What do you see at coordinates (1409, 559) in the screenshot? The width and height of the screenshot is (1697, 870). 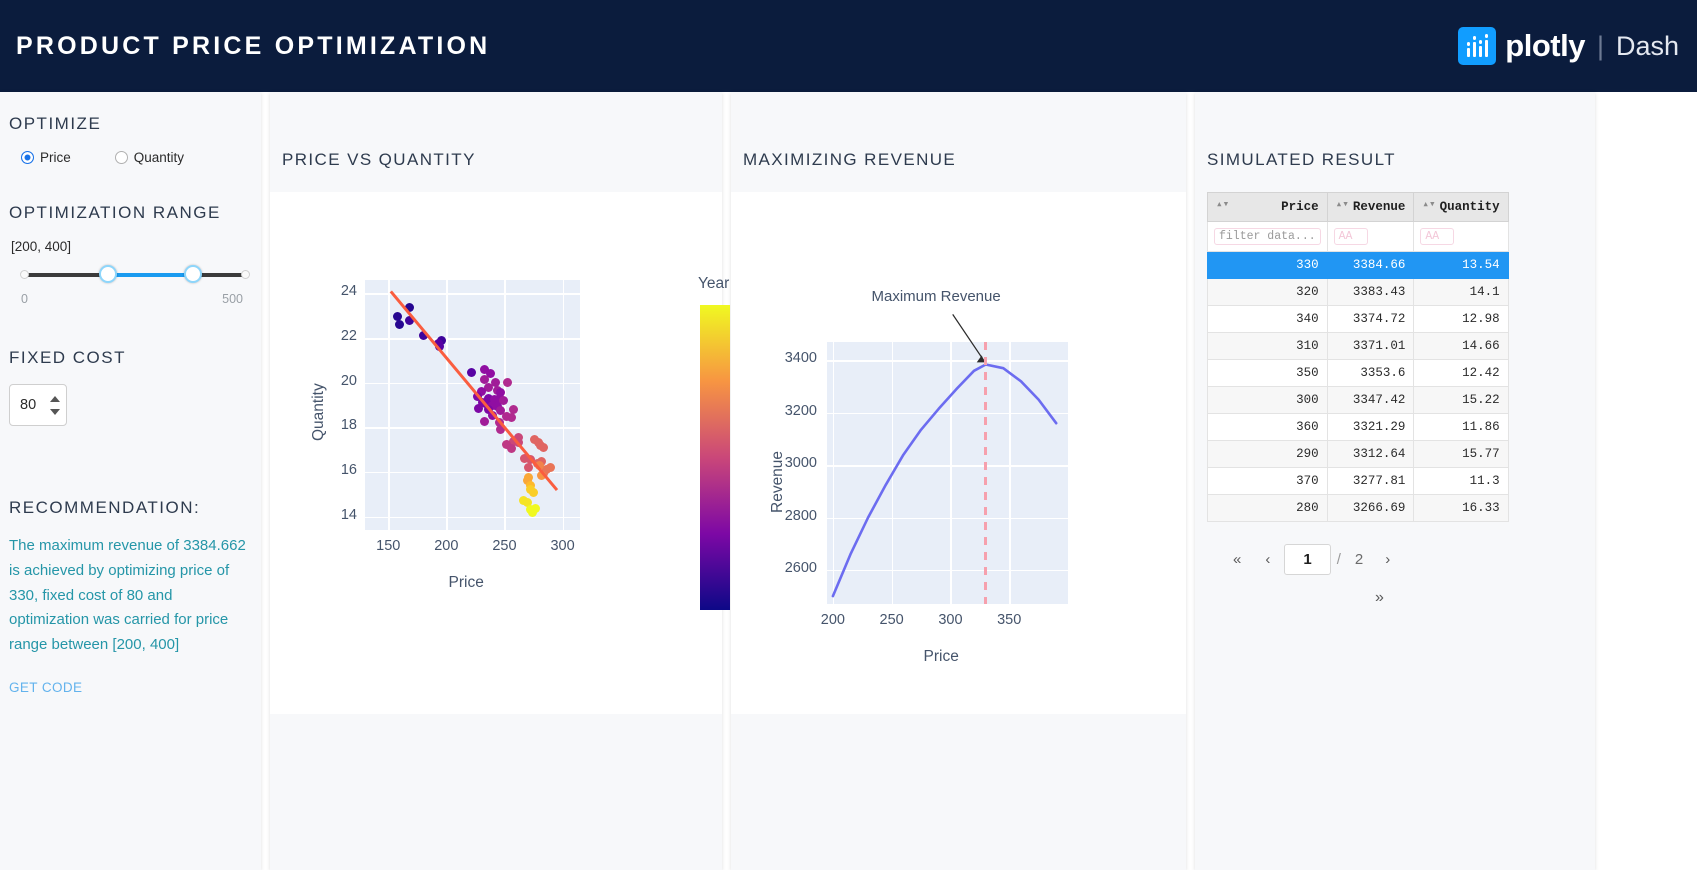 I see `table-pagination: « ‹ 1 / 2 ›` at bounding box center [1409, 559].